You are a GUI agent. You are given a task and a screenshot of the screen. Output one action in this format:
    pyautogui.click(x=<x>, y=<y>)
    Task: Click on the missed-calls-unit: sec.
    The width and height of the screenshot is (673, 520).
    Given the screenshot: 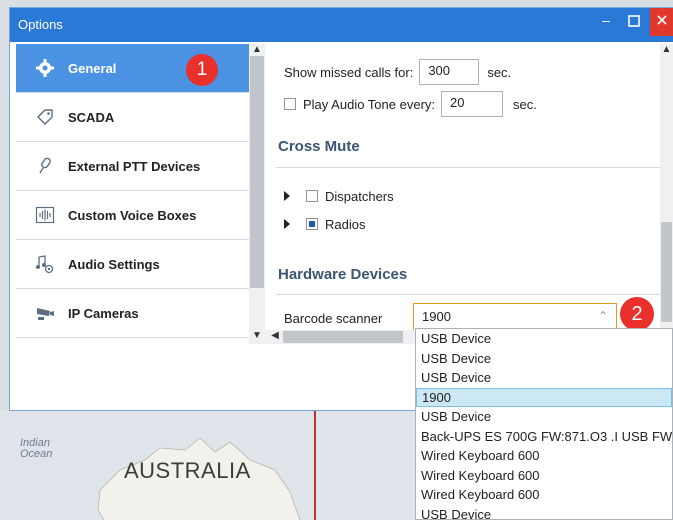 What is the action you would take?
    pyautogui.click(x=499, y=72)
    